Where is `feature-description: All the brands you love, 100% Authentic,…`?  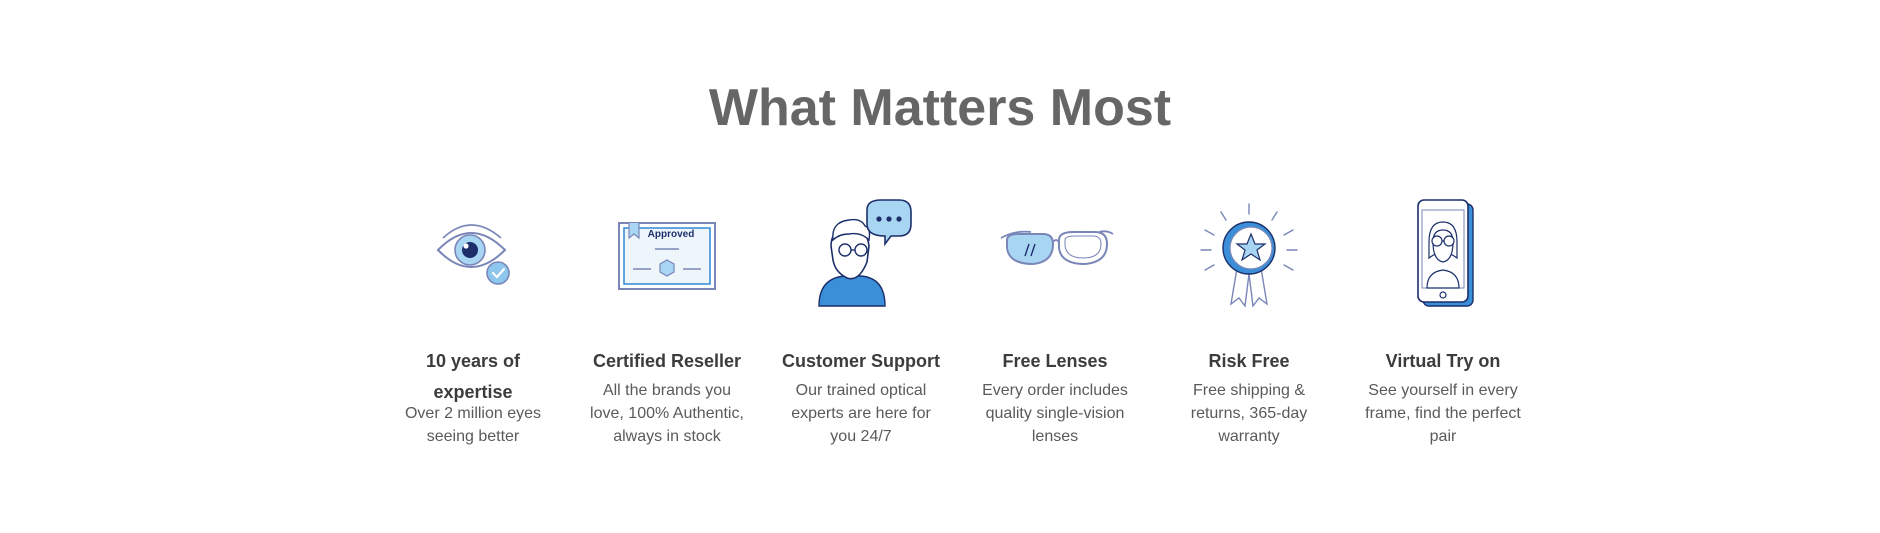
feature-description: All the brands you love, 100% Authentic,… is located at coordinates (667, 413).